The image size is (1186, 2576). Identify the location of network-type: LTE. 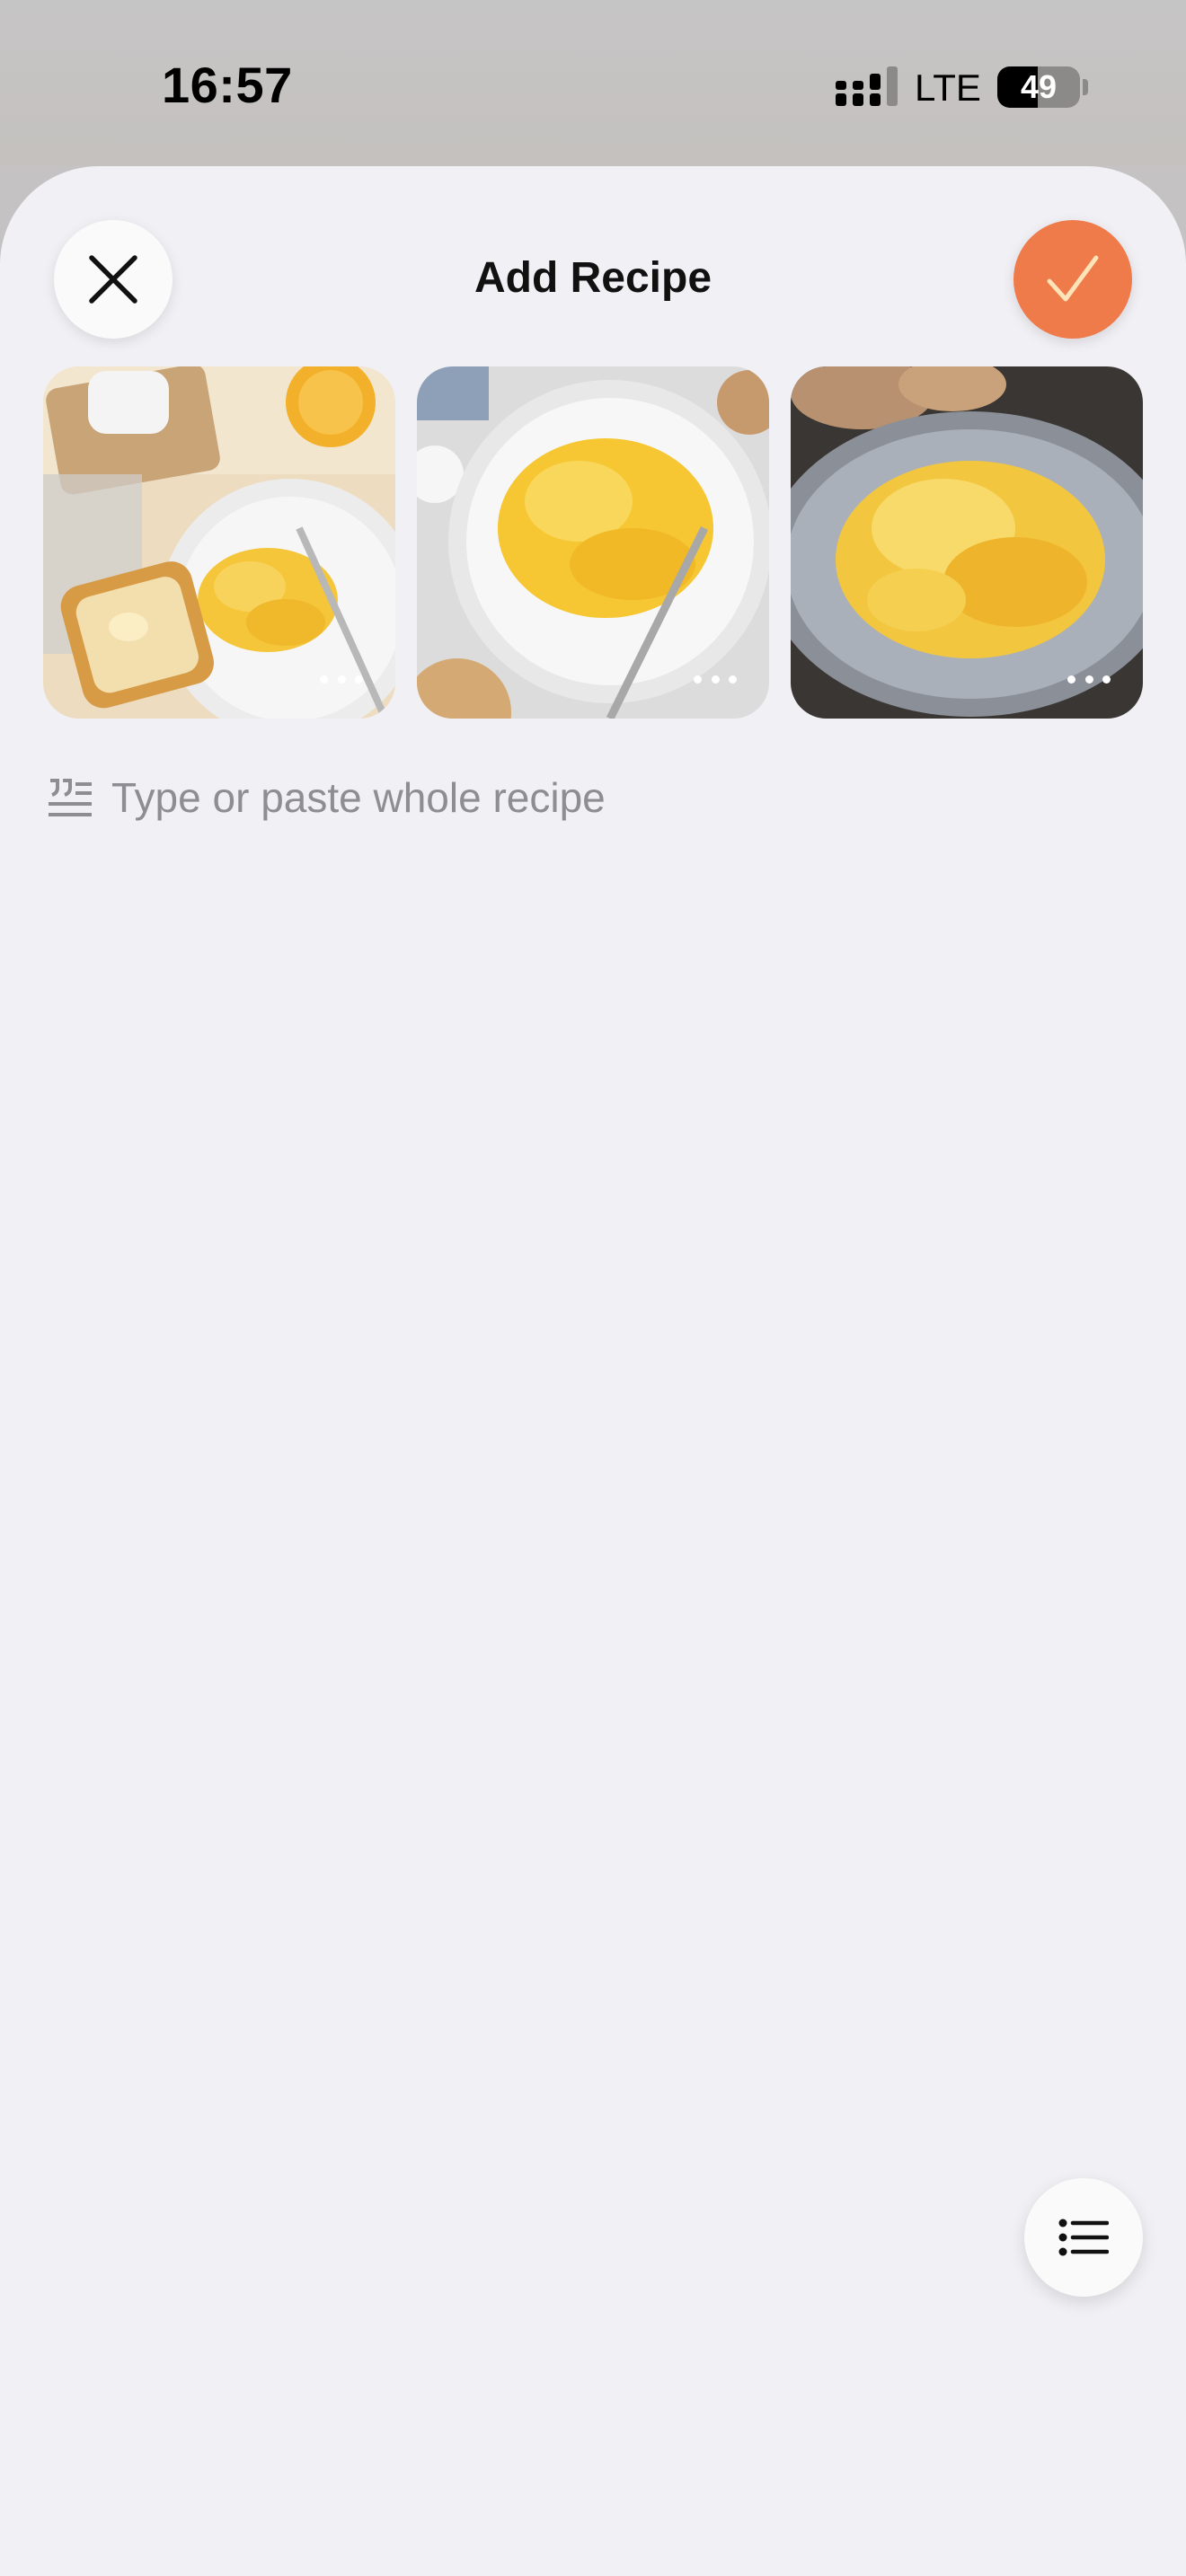
(948, 87).